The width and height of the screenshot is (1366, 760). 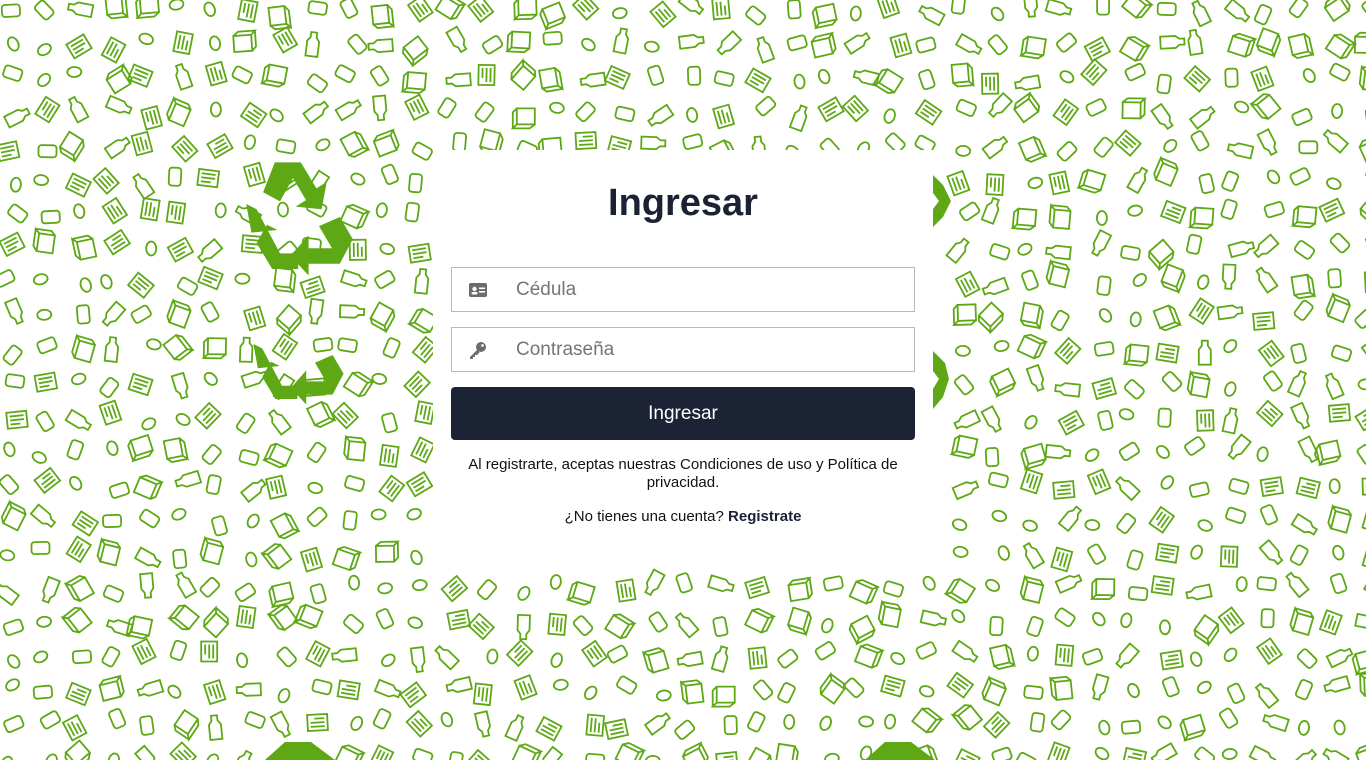 I want to click on password-field, so click(x=683, y=349).